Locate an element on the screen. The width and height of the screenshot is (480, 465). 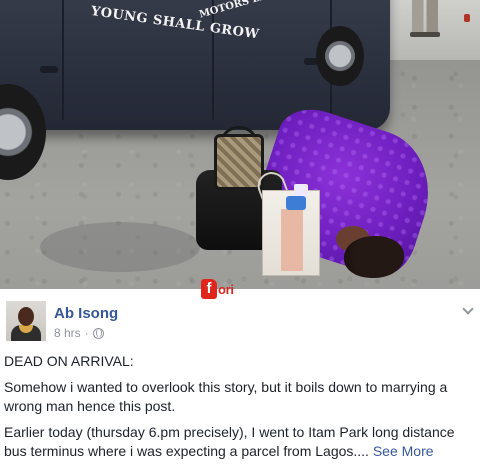
post-meta: 8 hrs · is located at coordinates (79, 333).